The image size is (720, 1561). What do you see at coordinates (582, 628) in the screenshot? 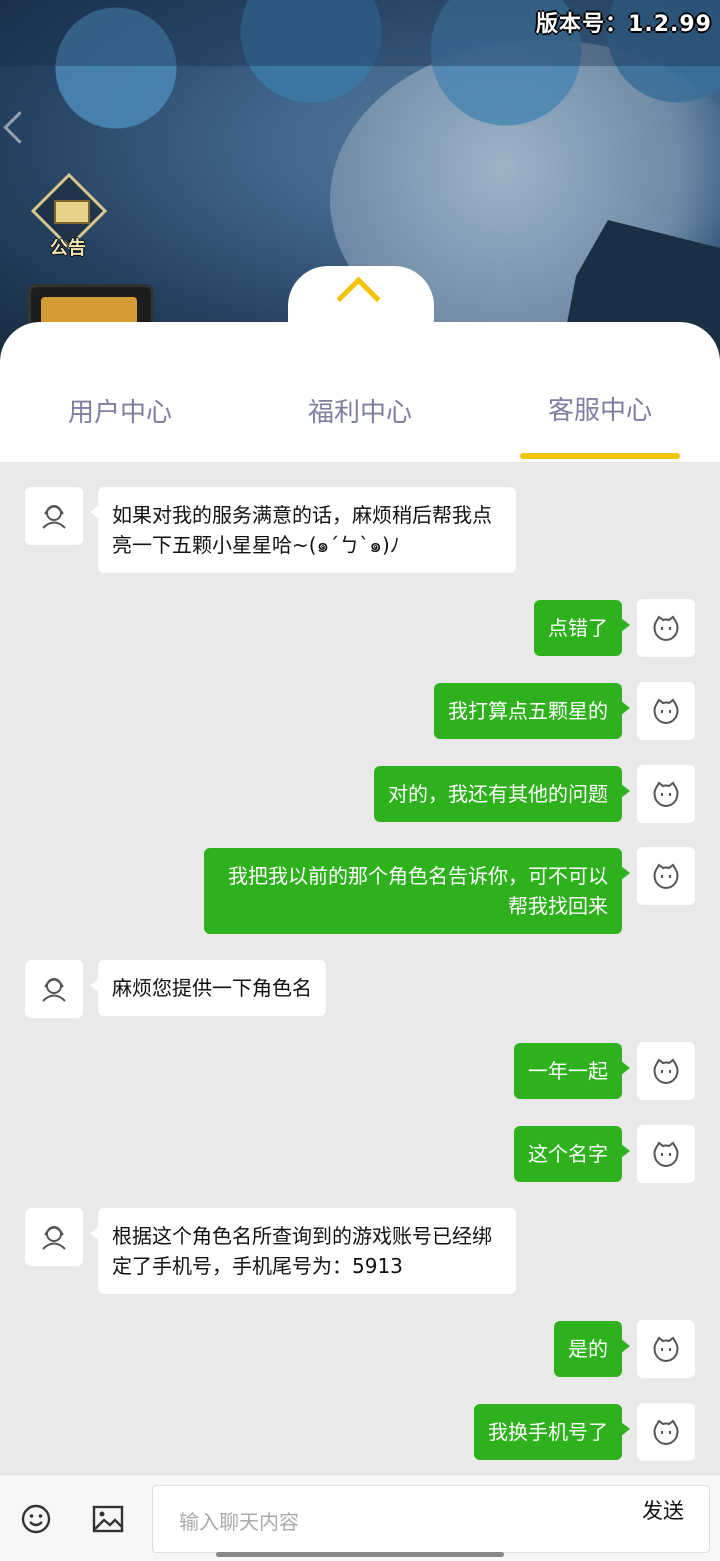
I see `message-bubble-user: 点错了` at bounding box center [582, 628].